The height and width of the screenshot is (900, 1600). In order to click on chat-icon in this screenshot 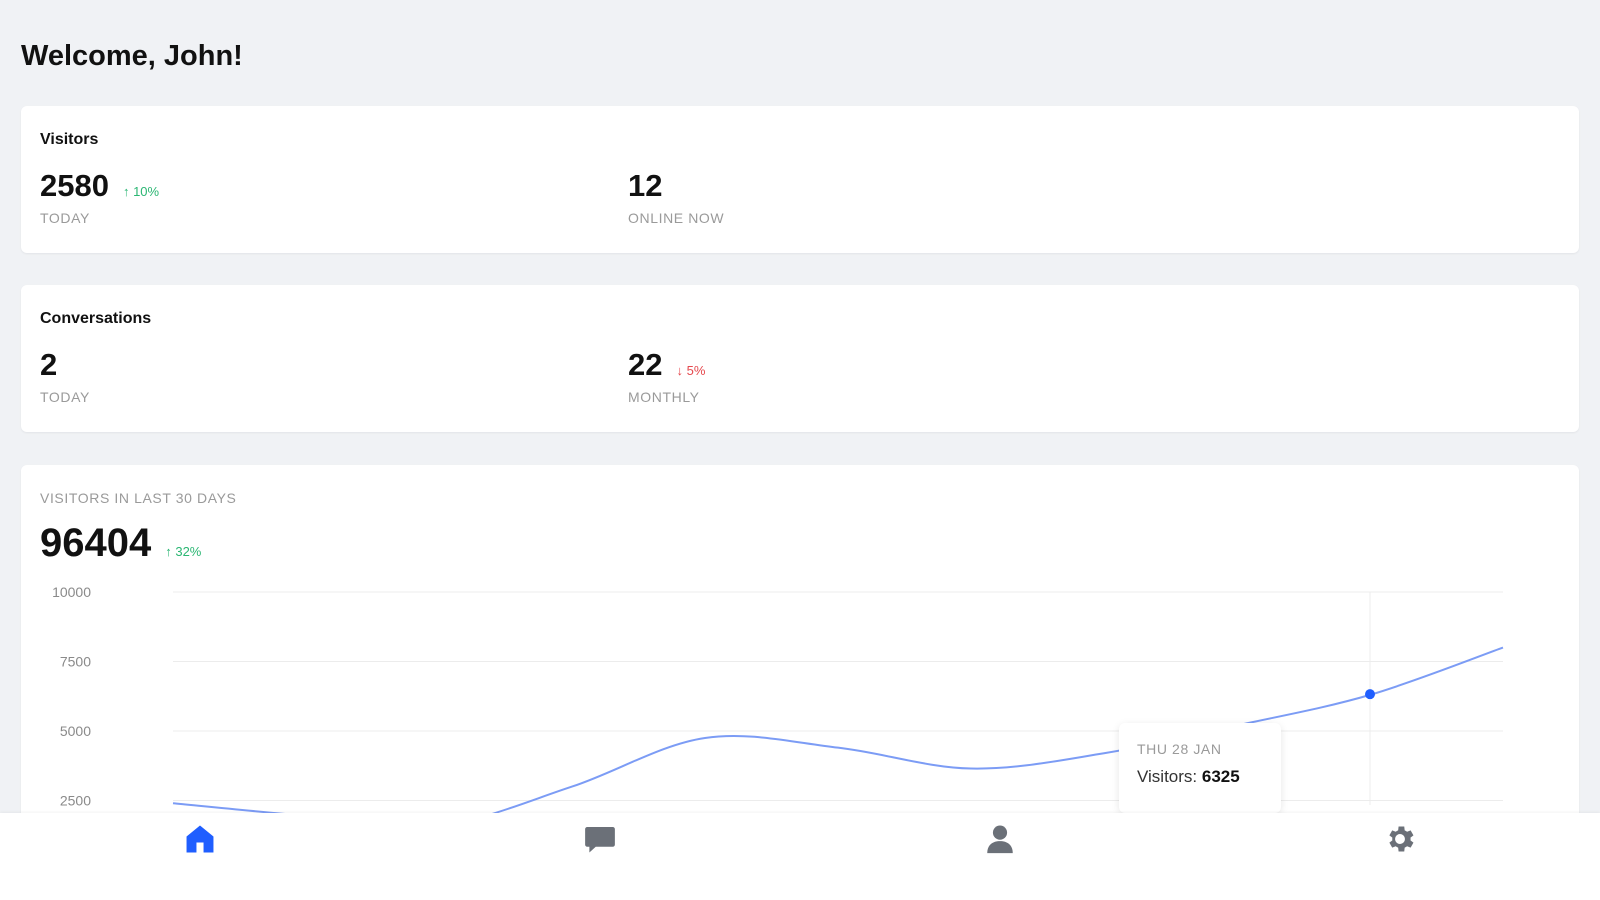, I will do `click(600, 839)`.